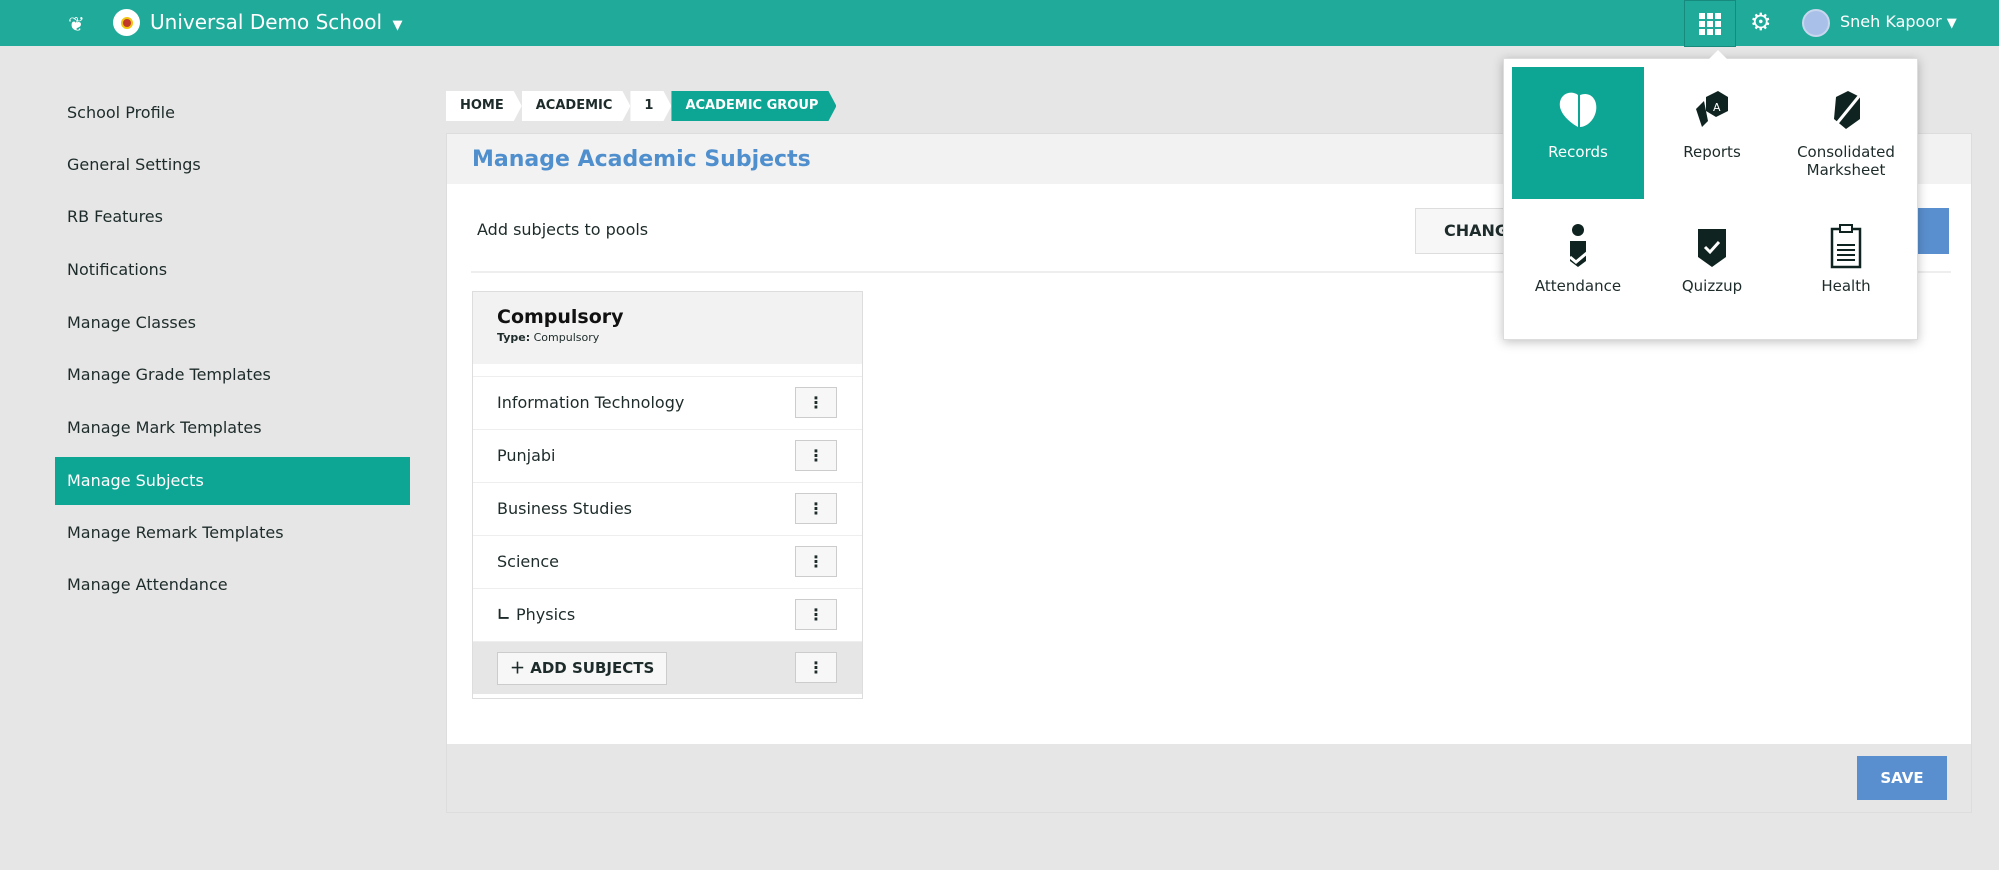 This screenshot has height=870, width=1999. I want to click on school-switcher: Universal Demo School ▼, so click(276, 22).